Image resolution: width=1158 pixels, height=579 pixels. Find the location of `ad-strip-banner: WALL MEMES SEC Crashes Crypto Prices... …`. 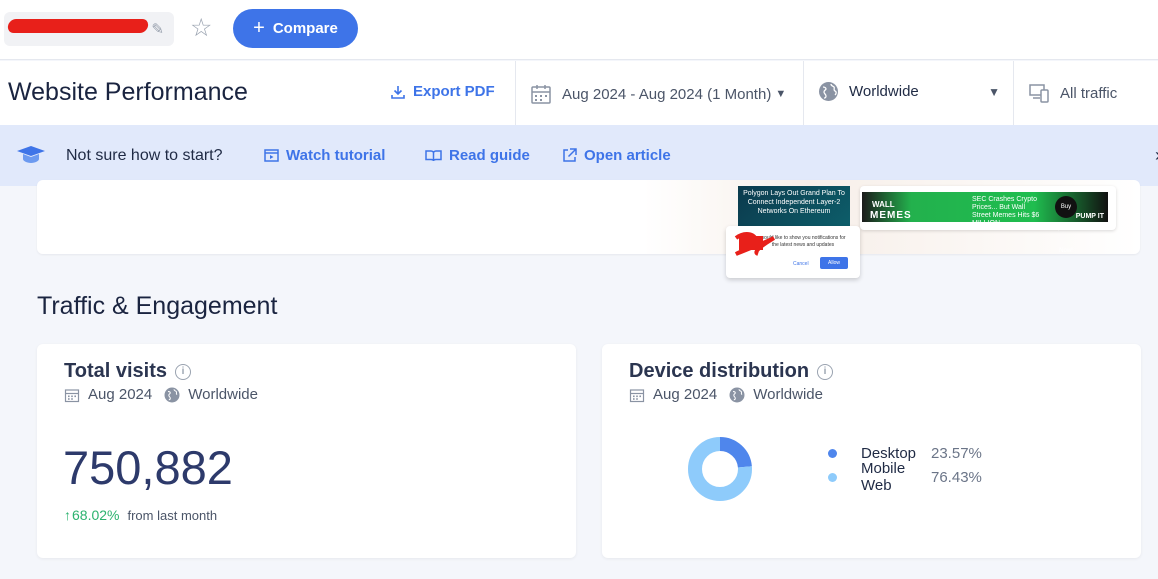

ad-strip-banner: WALL MEMES SEC Crashes Crypto Prices... … is located at coordinates (985, 223).